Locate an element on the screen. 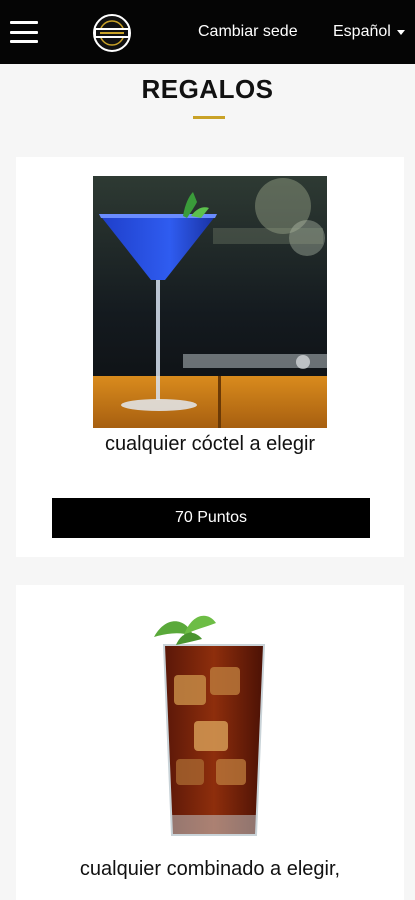 The image size is (415, 900). hamburger-menu-icon is located at coordinates (24, 32).